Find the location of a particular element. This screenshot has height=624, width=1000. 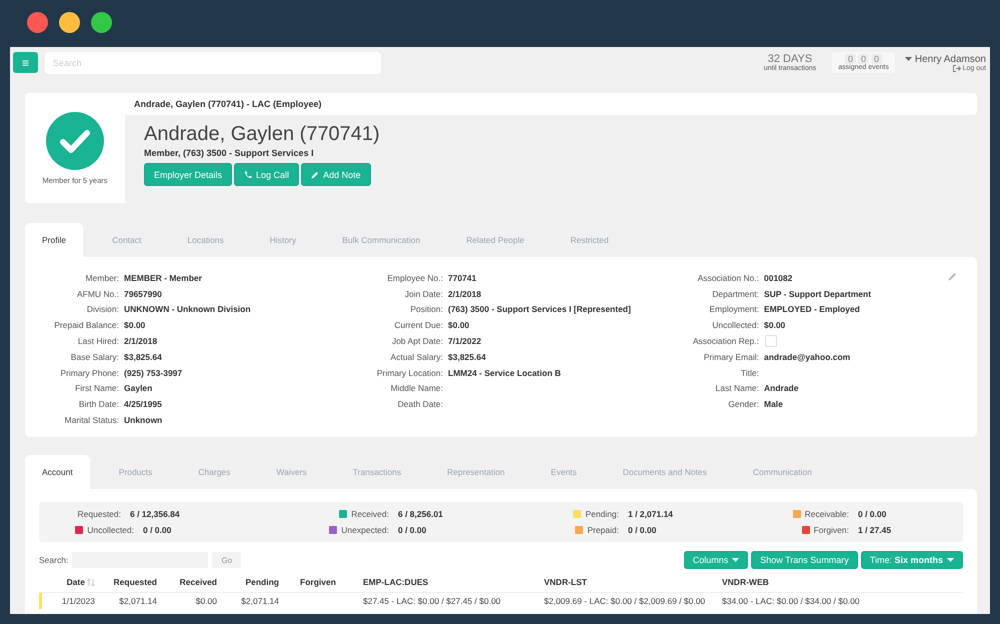

column-header: Received is located at coordinates (198, 582).